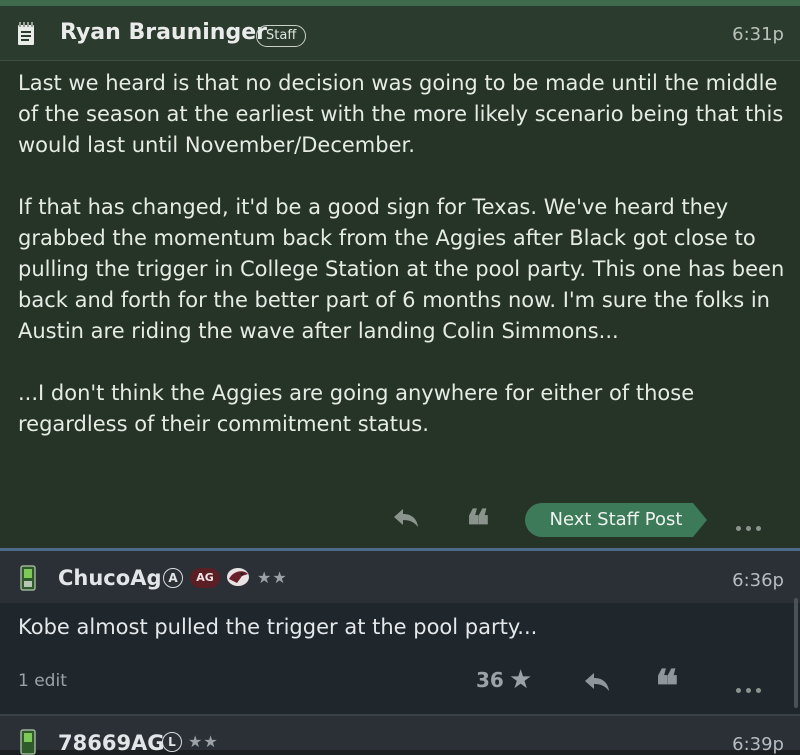 The width and height of the screenshot is (800, 755). What do you see at coordinates (163, 32) in the screenshot?
I see `author-name: Ryan Brauninger` at bounding box center [163, 32].